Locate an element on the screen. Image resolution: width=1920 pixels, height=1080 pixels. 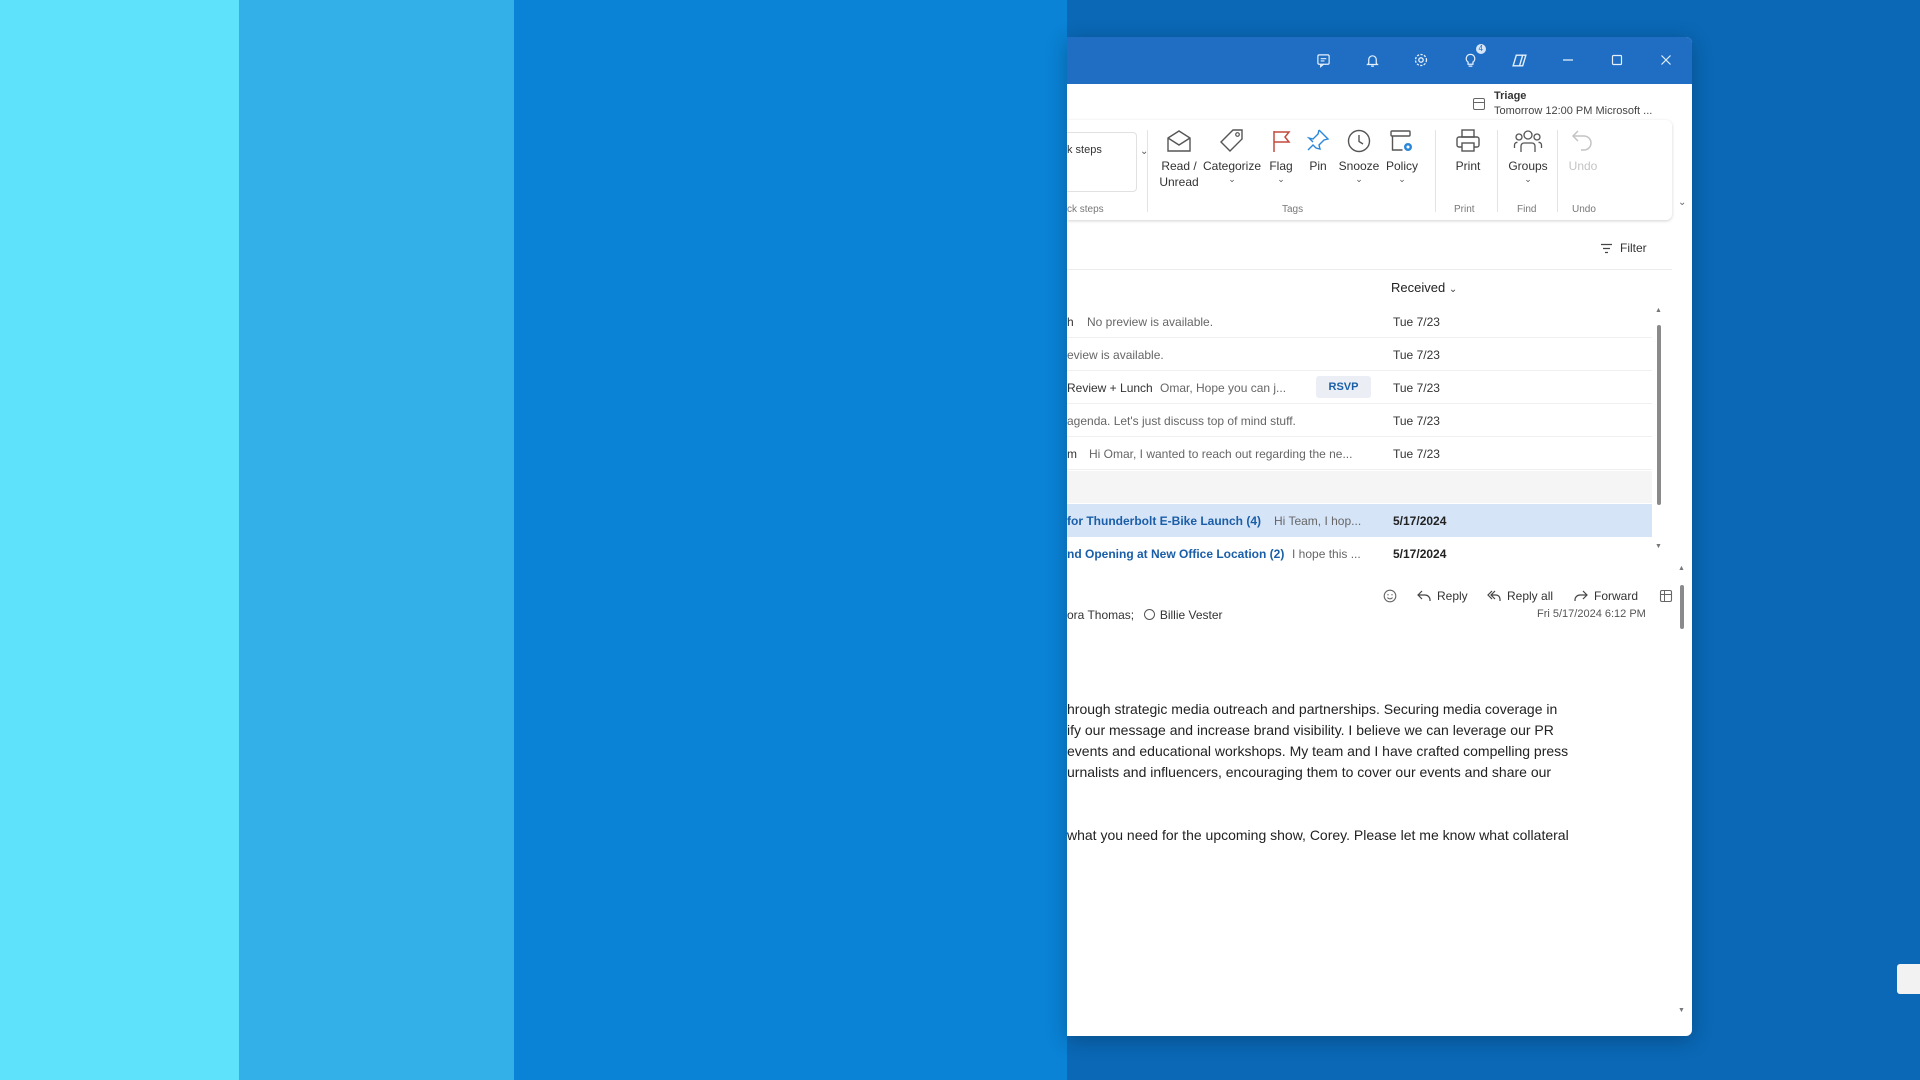
reply-button: Reply is located at coordinates (1442, 596).